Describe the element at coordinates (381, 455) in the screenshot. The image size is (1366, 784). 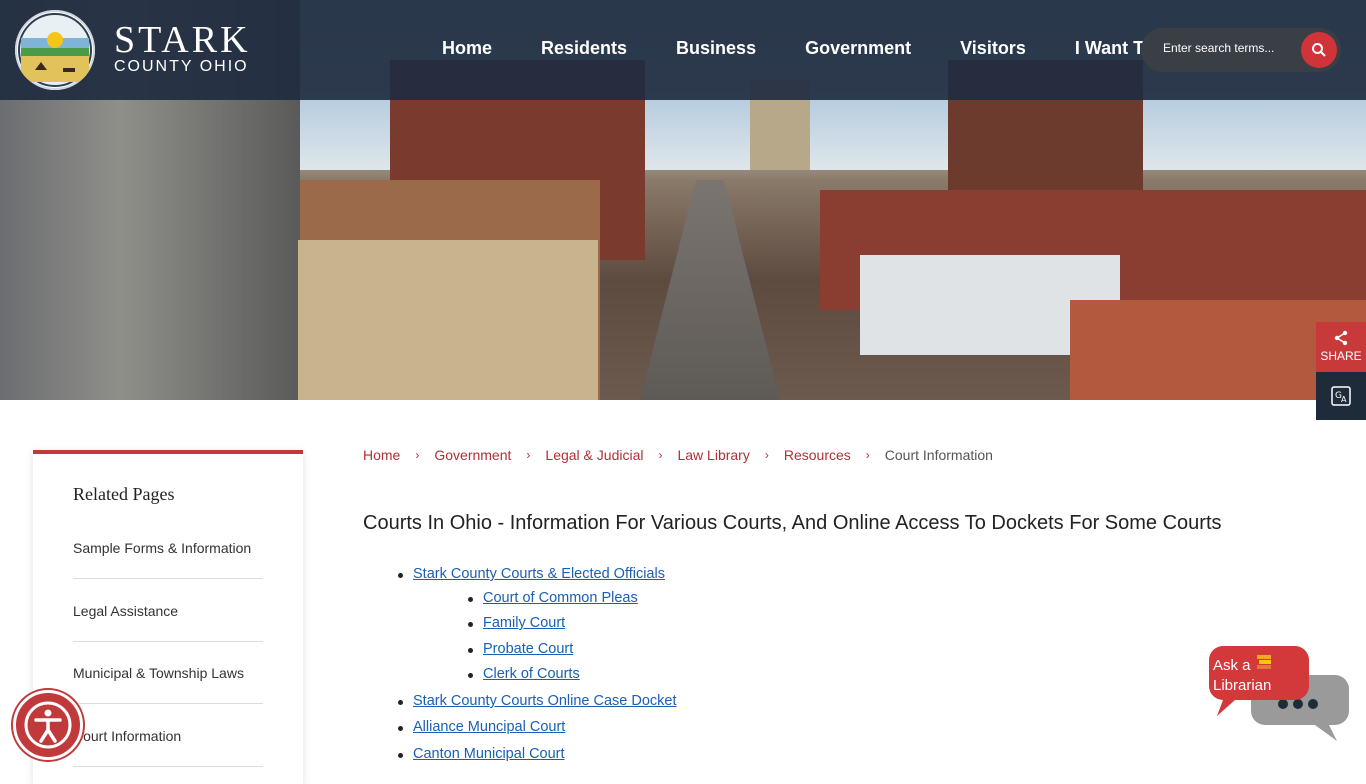
I see `breadcrumb-home: Home` at that location.